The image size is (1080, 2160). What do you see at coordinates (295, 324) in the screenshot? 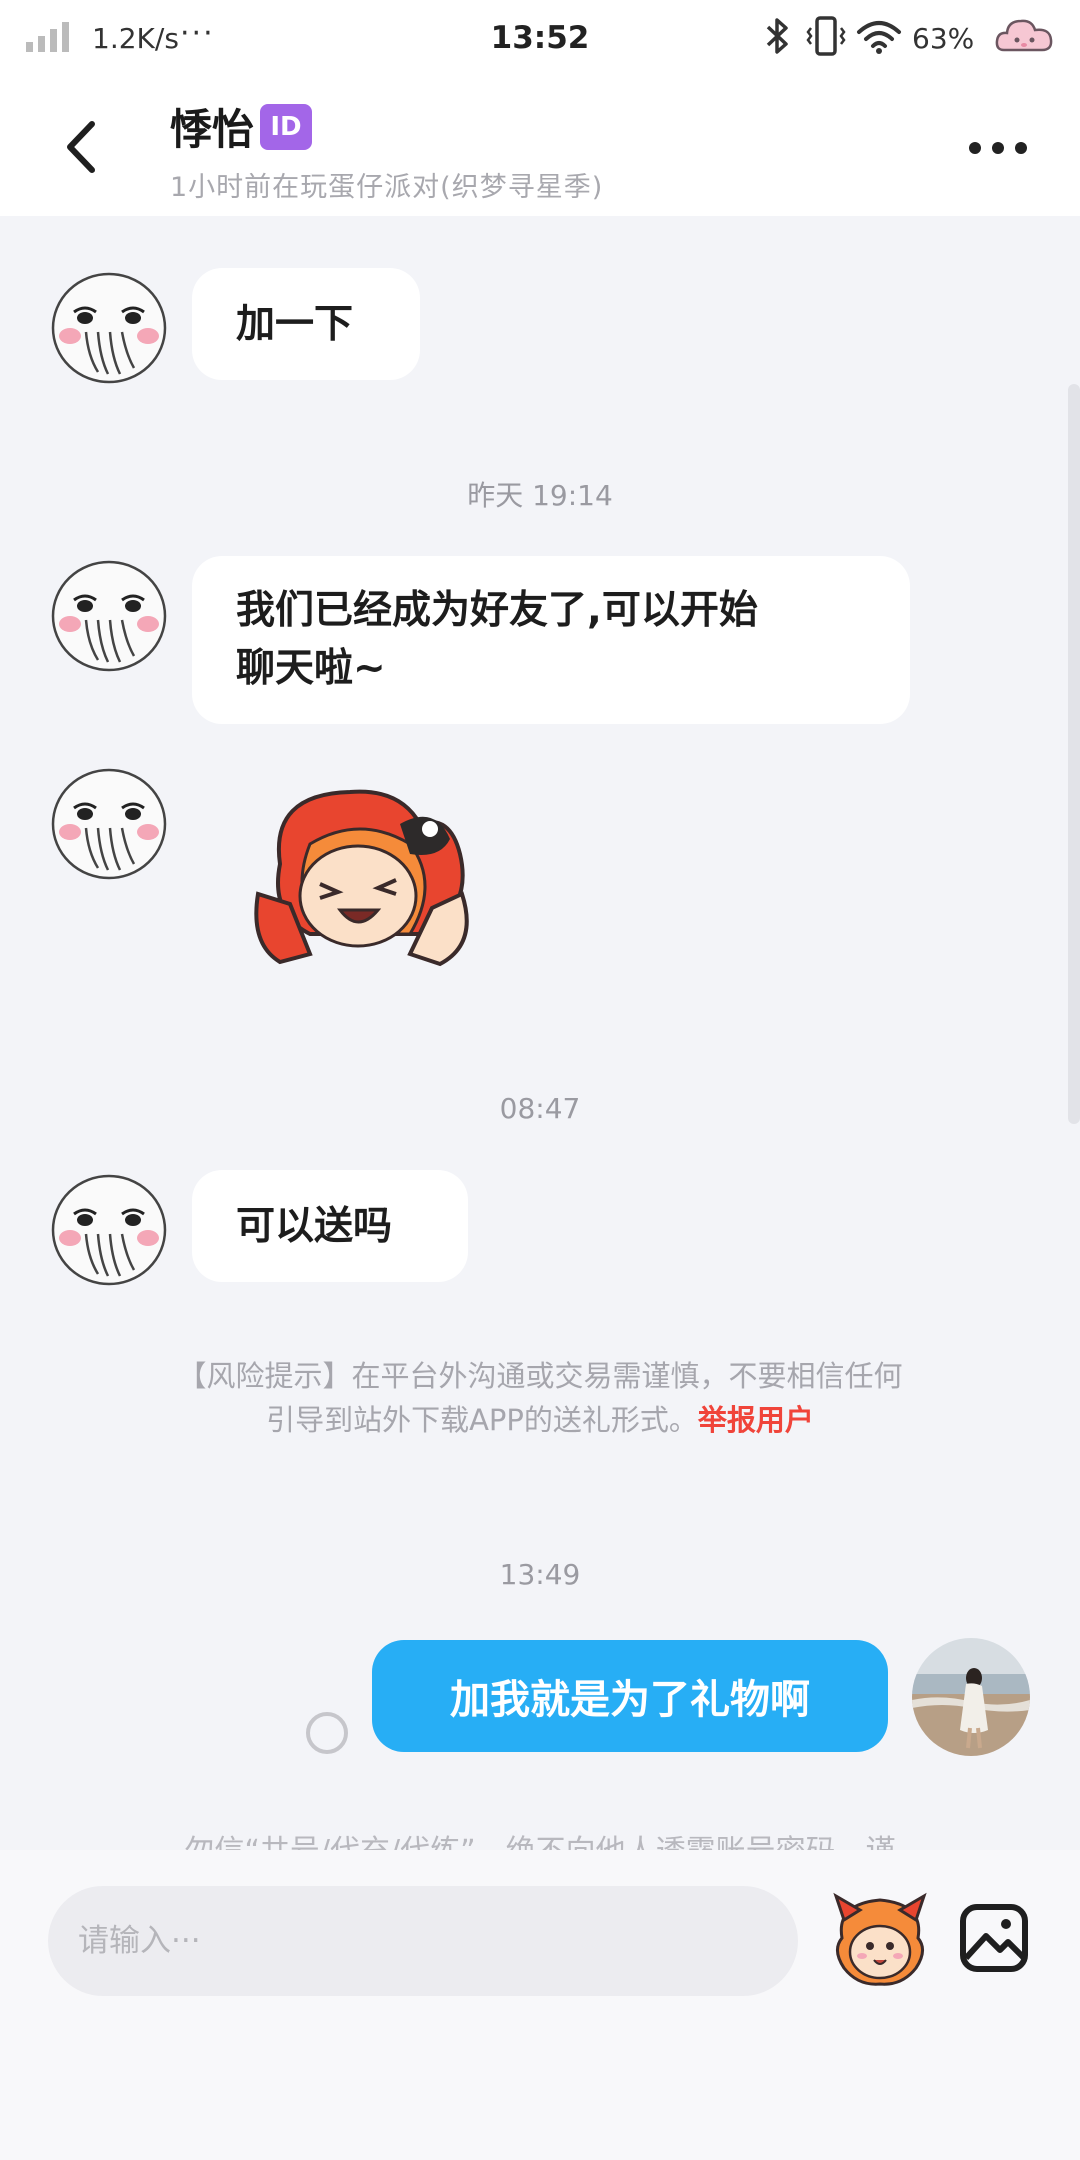
I see `message-text: 加一下` at bounding box center [295, 324].